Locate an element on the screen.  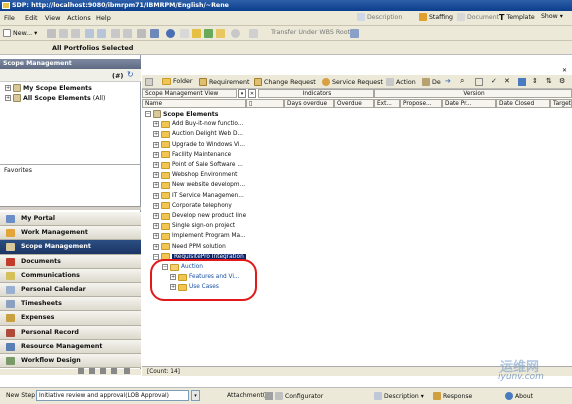
tree-item-my-scope-elements: + My Scope Elements is located at coordinates (48, 88).